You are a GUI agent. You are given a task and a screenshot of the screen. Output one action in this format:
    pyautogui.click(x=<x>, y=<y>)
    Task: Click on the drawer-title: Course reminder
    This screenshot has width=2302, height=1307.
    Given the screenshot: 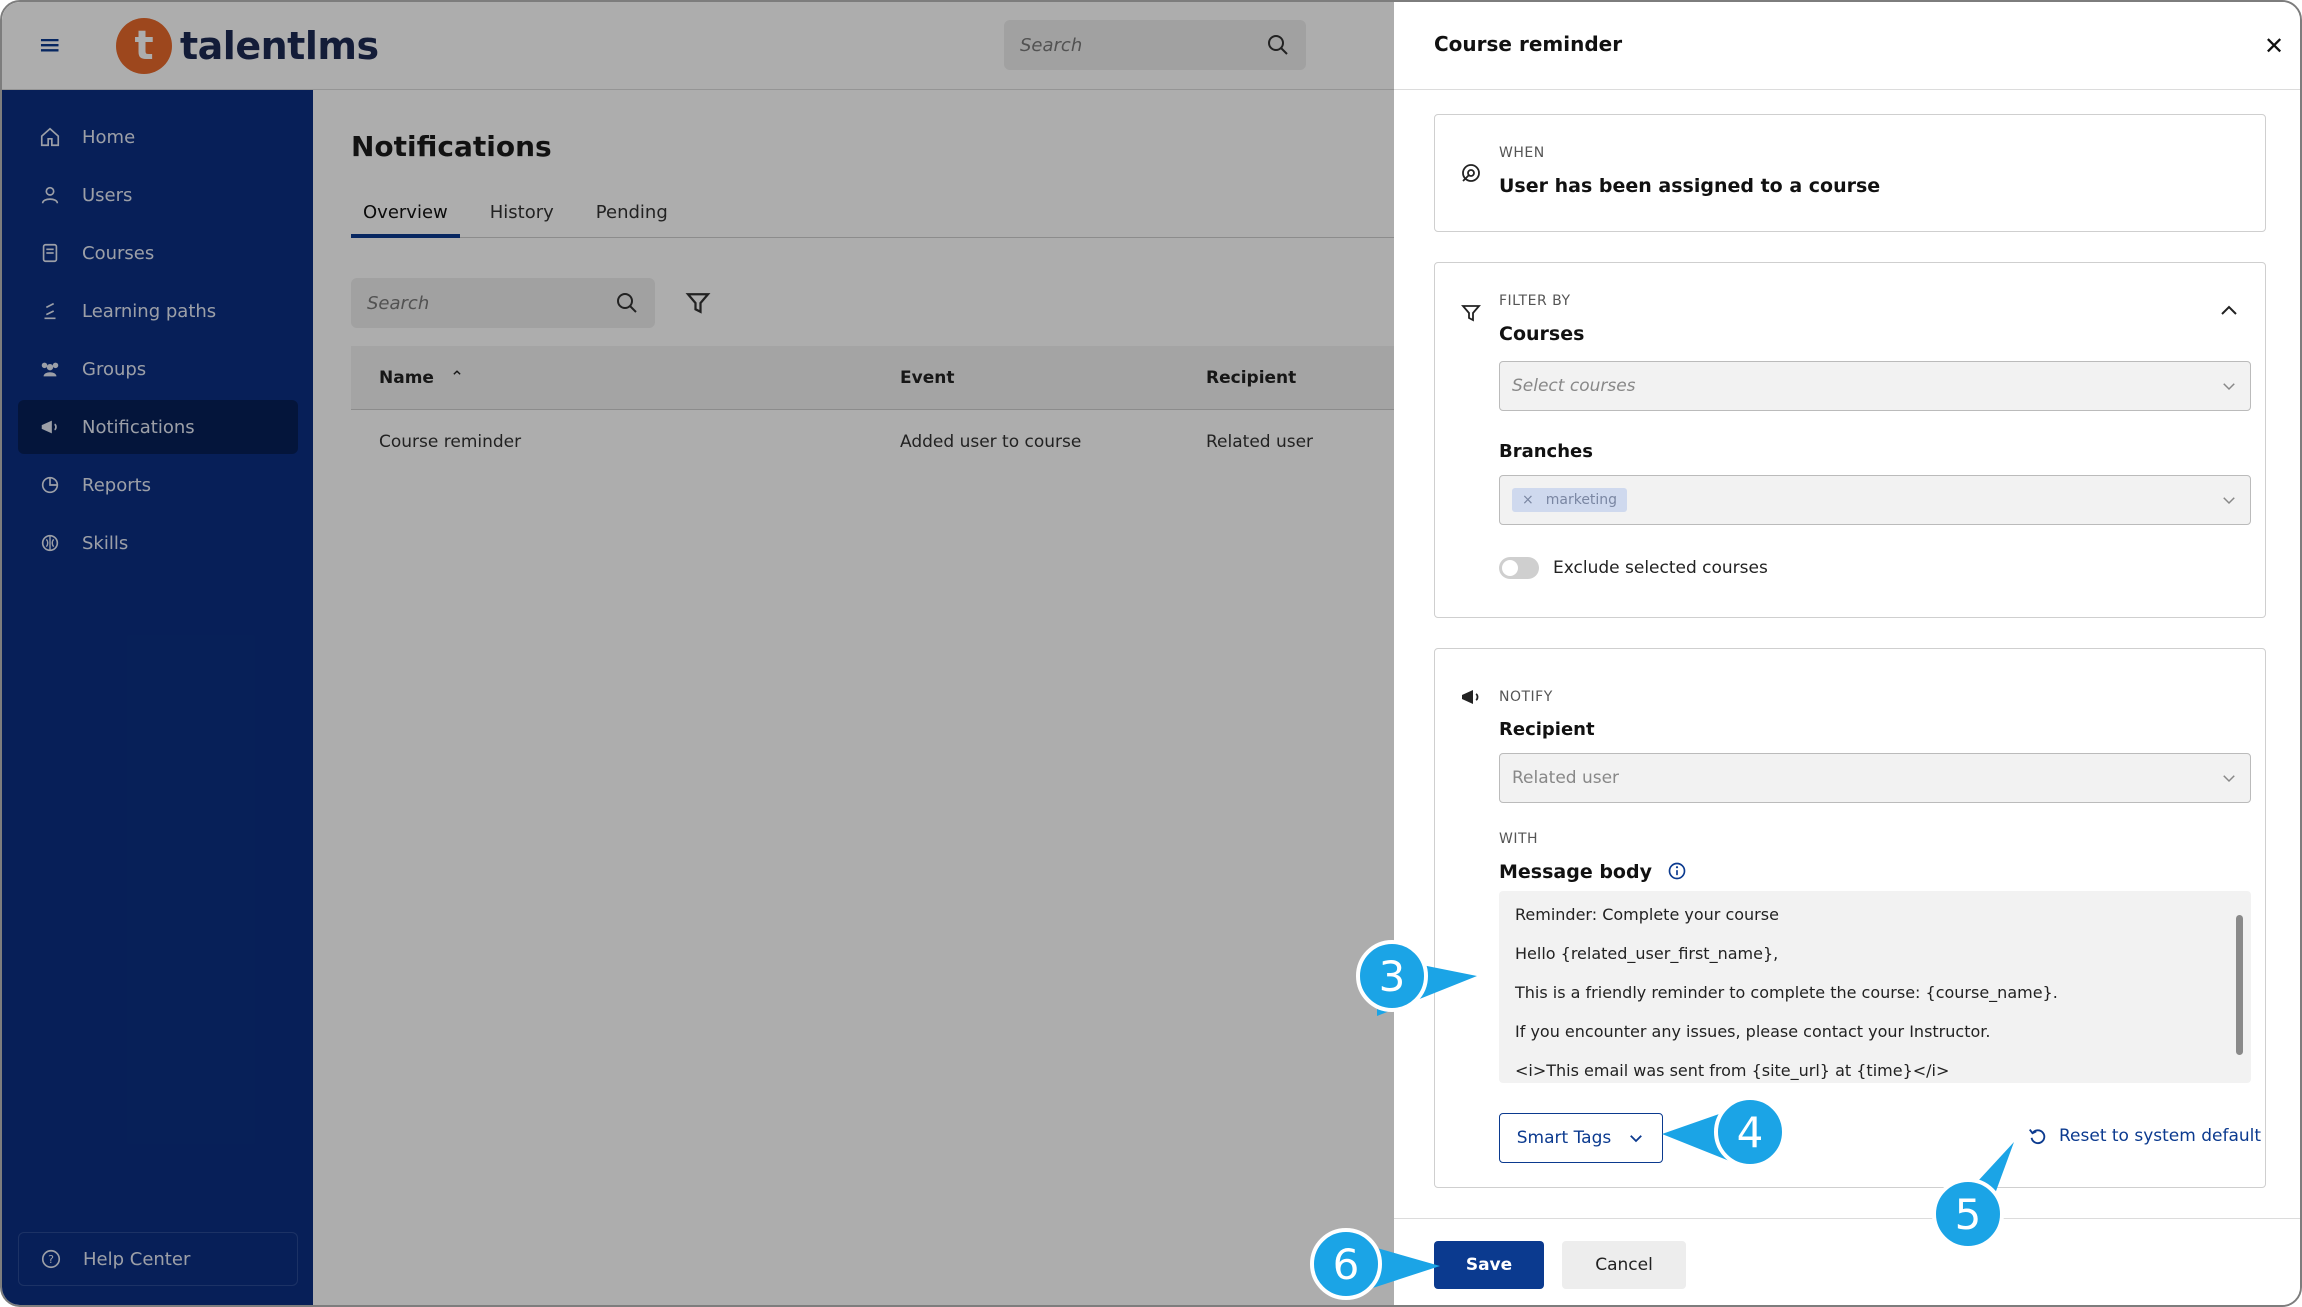 What is the action you would take?
    pyautogui.click(x=1528, y=44)
    